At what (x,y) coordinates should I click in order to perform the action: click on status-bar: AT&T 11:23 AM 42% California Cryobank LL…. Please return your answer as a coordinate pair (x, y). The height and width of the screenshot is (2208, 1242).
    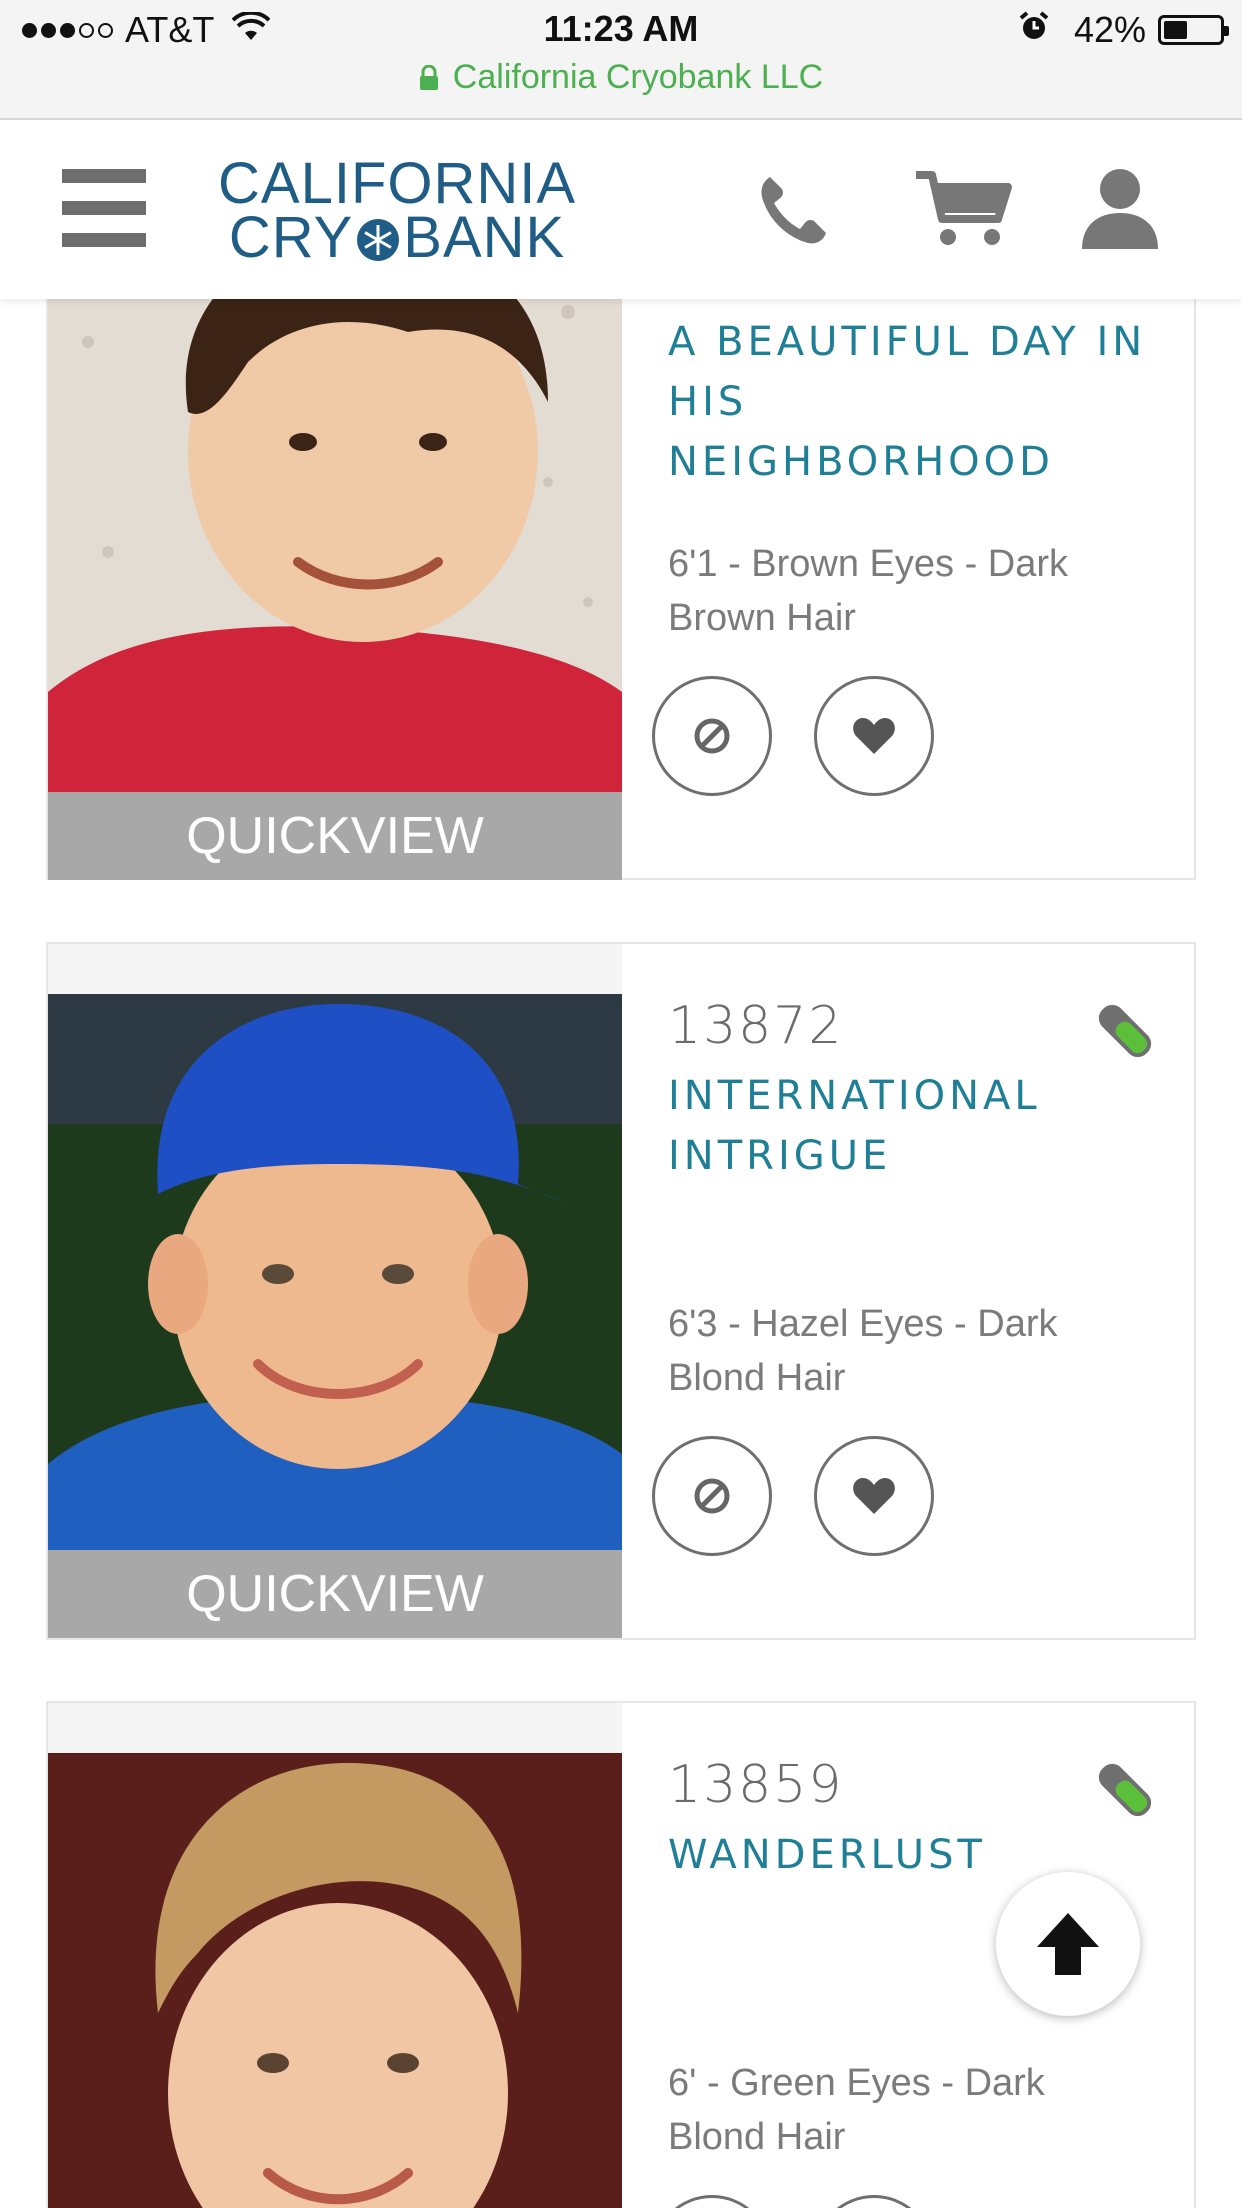
    Looking at the image, I should click on (621, 60).